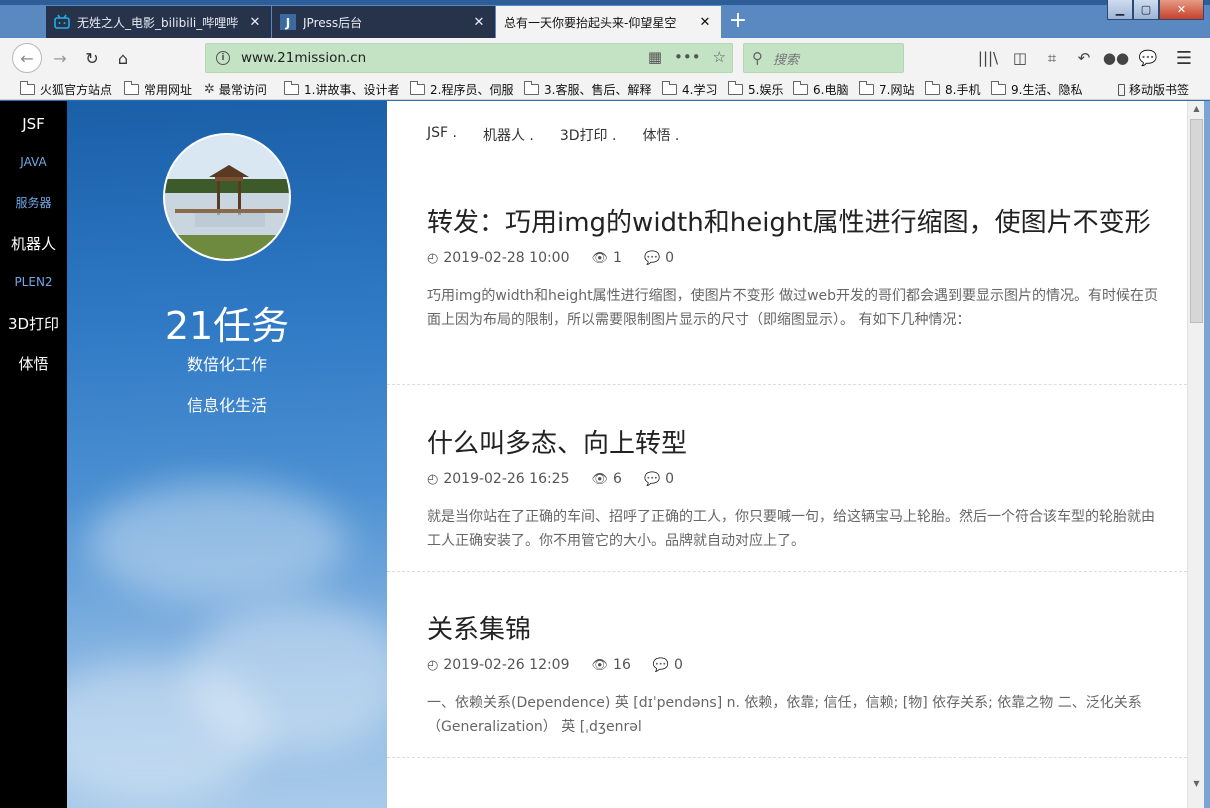 This screenshot has height=808, width=1210. Describe the element at coordinates (158, 22) in the screenshot. I see `tab-bilibili: 无姓之人_电影_bilibili_哔哩哔 ✕` at that location.